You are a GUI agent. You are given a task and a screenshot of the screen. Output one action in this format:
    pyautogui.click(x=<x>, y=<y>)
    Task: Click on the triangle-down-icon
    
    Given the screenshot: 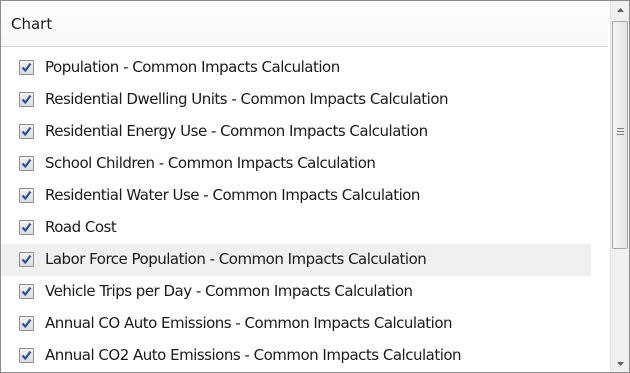 What is the action you would take?
    pyautogui.click(x=620, y=363)
    